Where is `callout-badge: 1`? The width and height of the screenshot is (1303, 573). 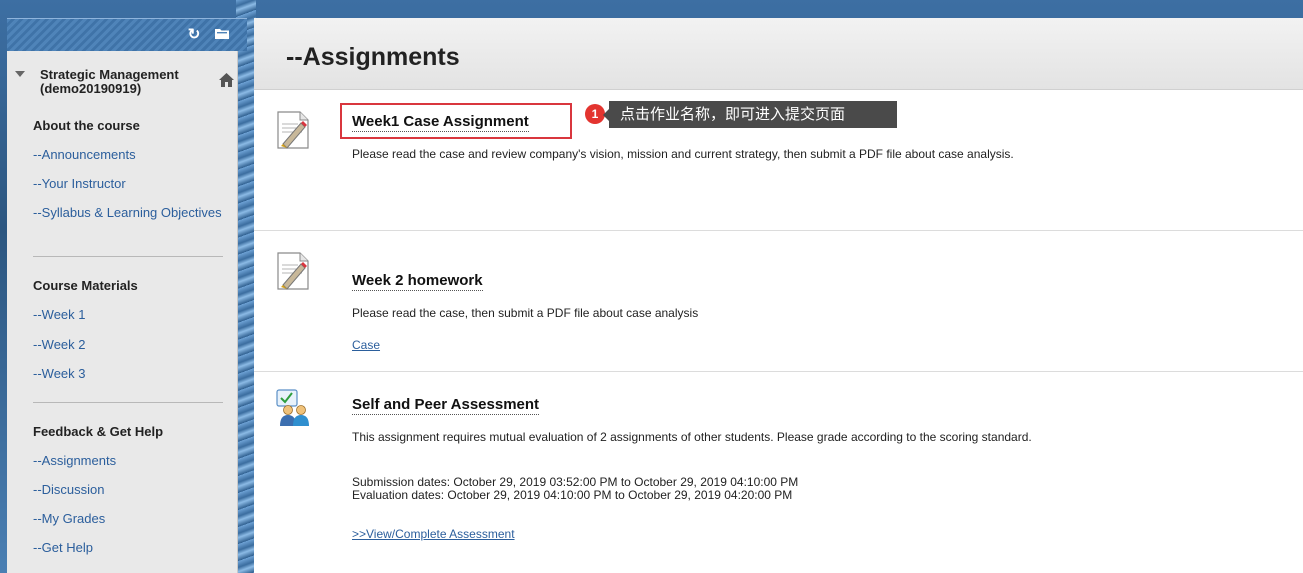 callout-badge: 1 is located at coordinates (595, 114).